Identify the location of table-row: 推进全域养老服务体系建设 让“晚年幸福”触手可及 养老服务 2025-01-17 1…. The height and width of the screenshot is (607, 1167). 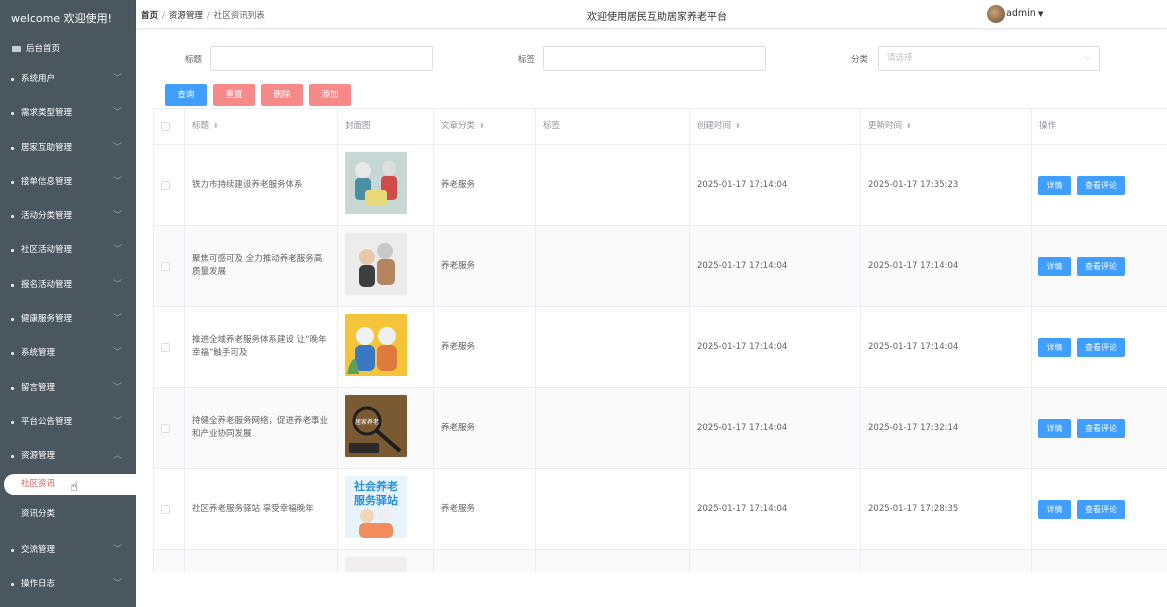
(660, 347).